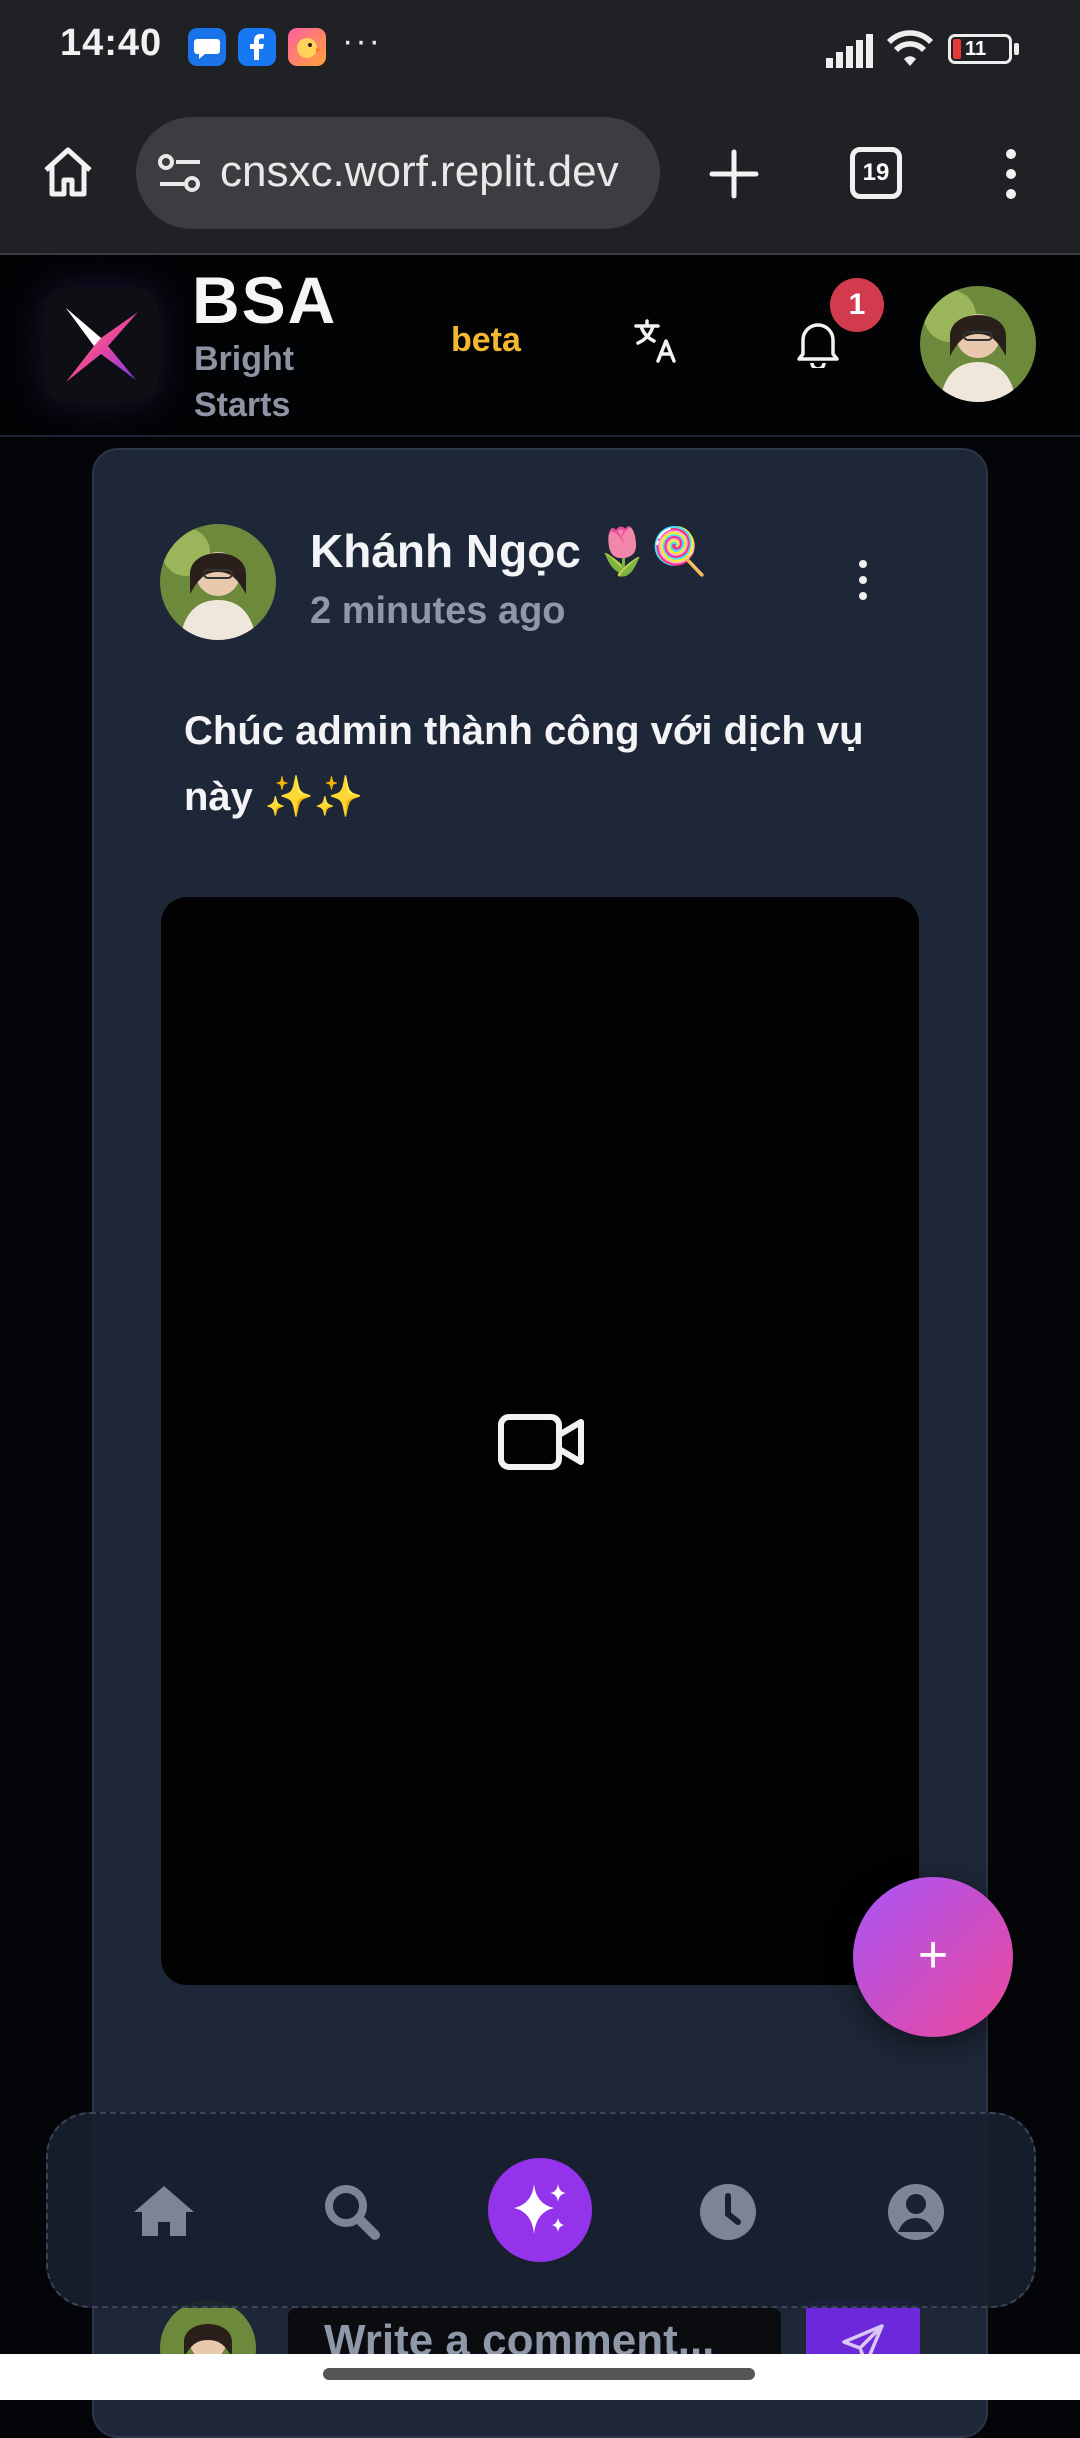  I want to click on search-icon, so click(352, 2212).